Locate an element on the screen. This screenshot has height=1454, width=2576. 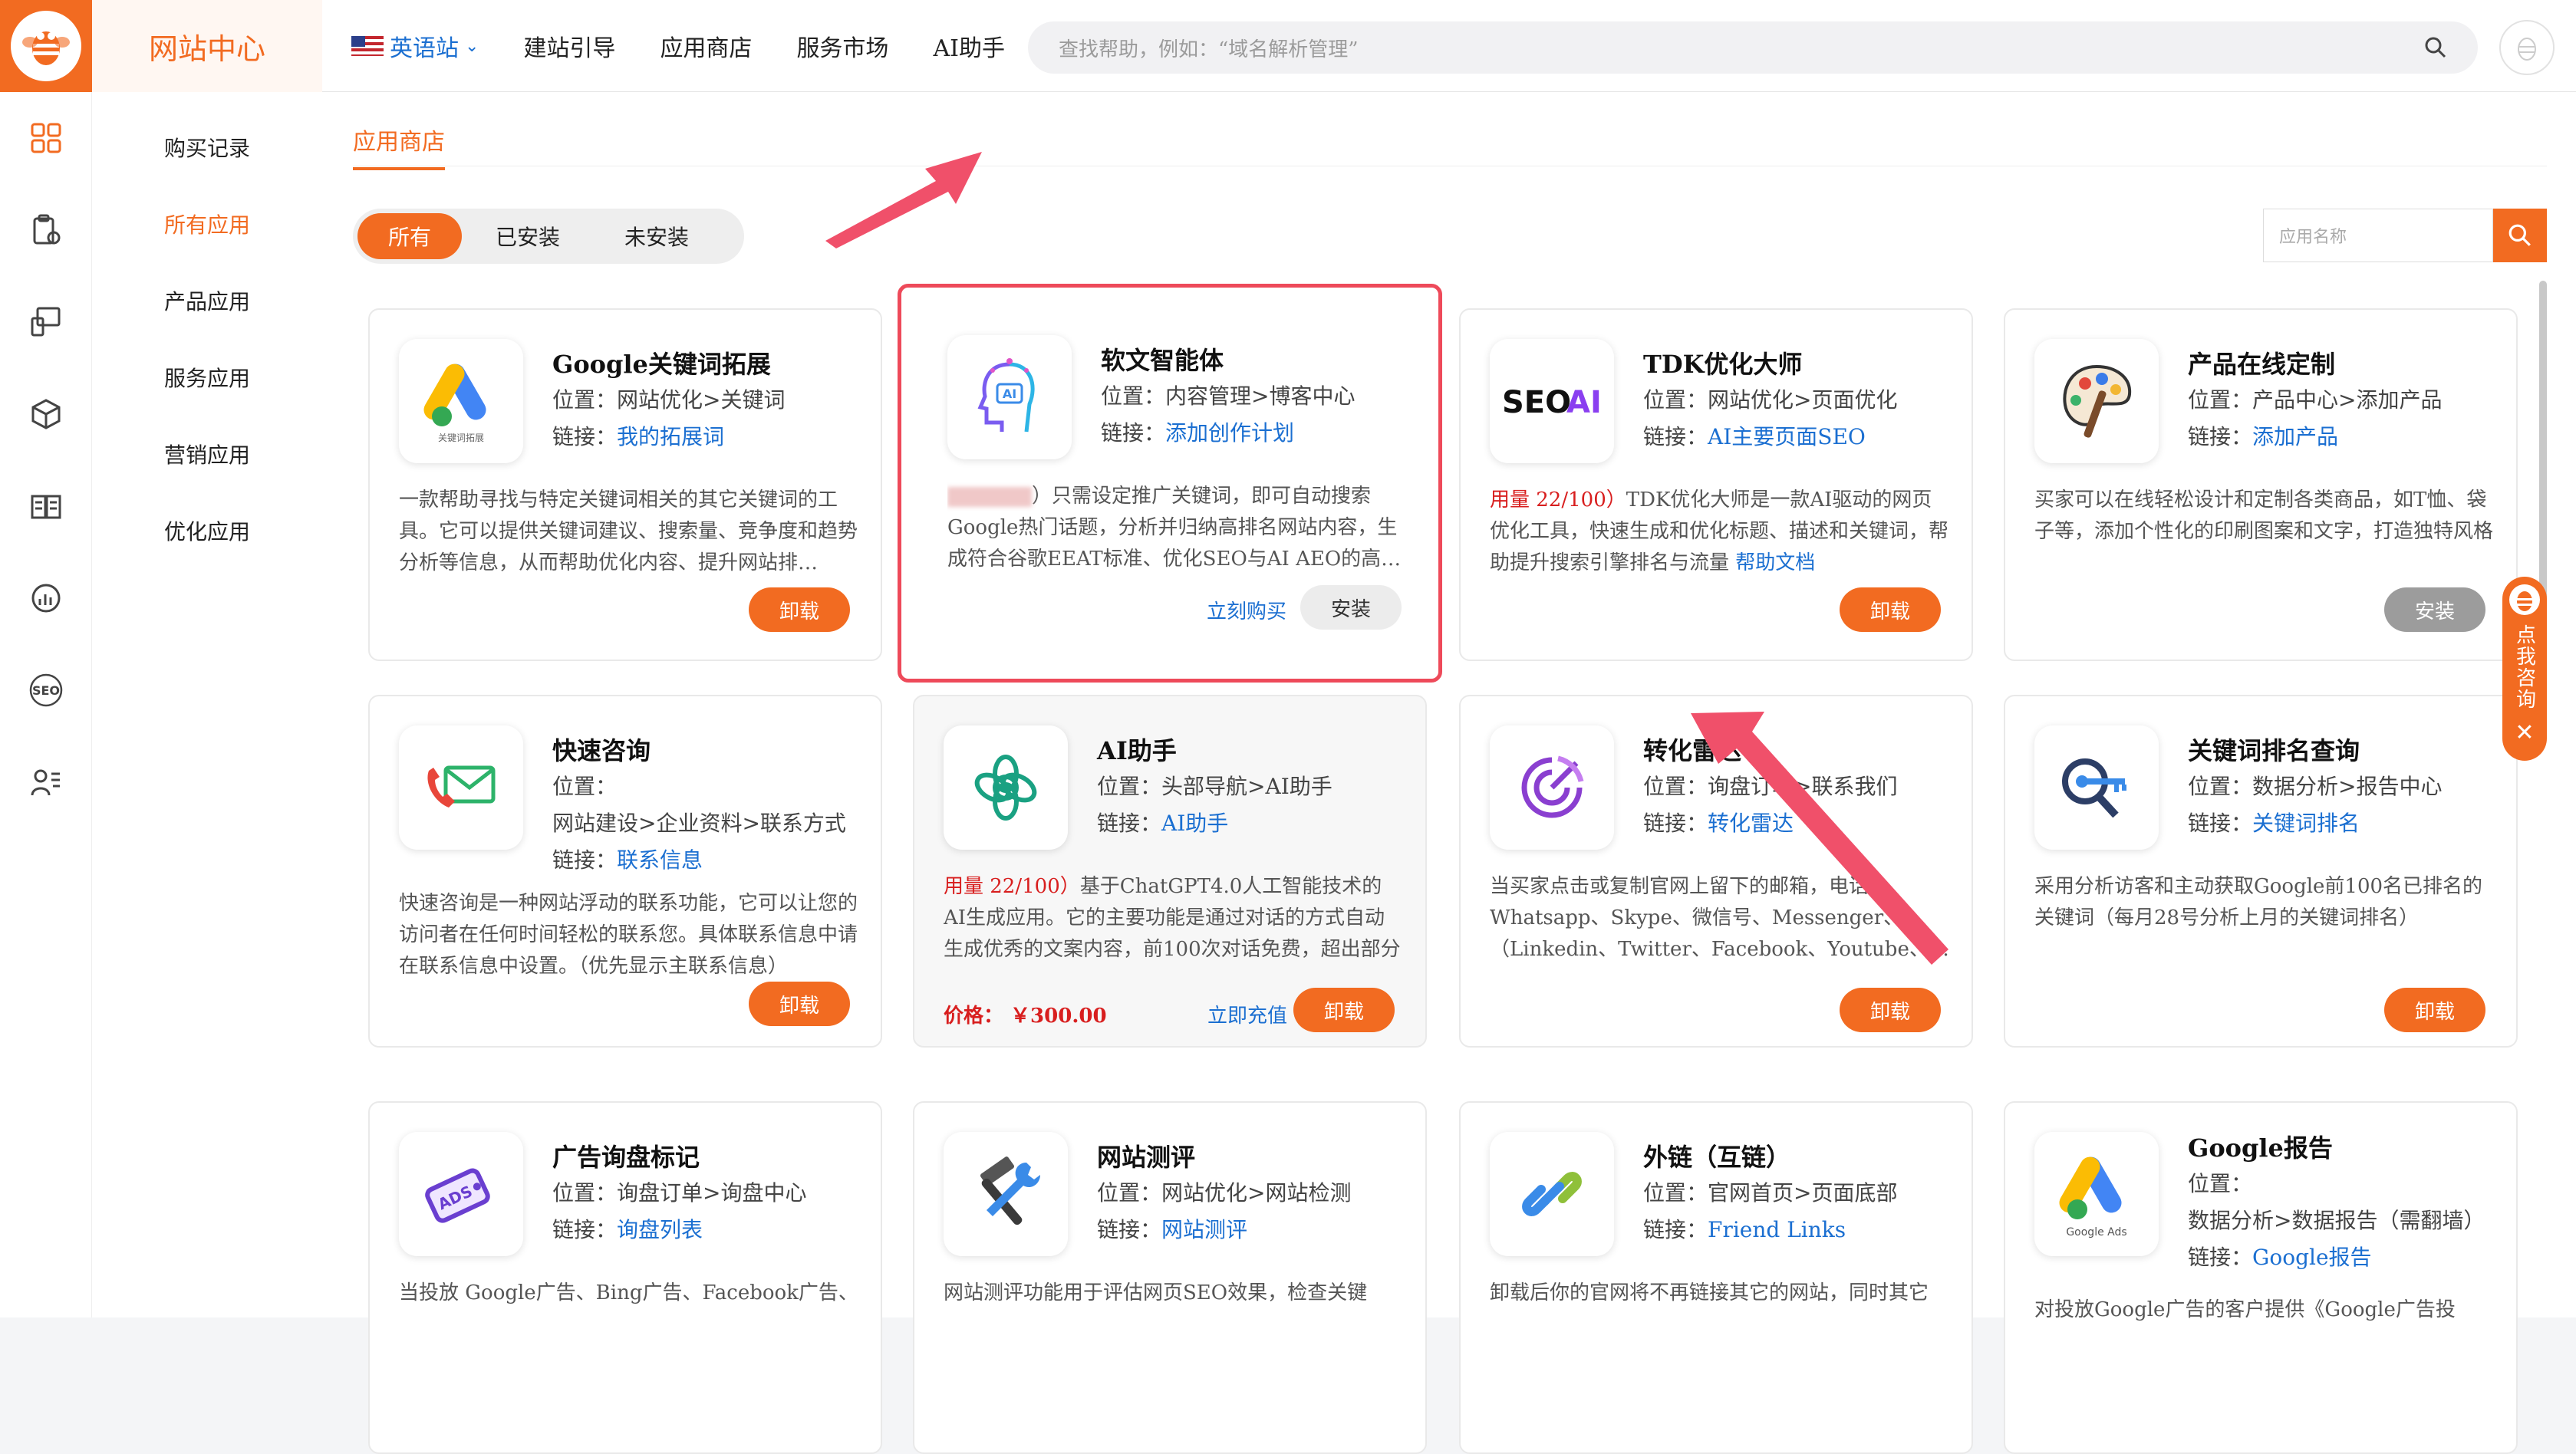
submenu-item-marketing-apps: 营销应用 is located at coordinates (207, 454).